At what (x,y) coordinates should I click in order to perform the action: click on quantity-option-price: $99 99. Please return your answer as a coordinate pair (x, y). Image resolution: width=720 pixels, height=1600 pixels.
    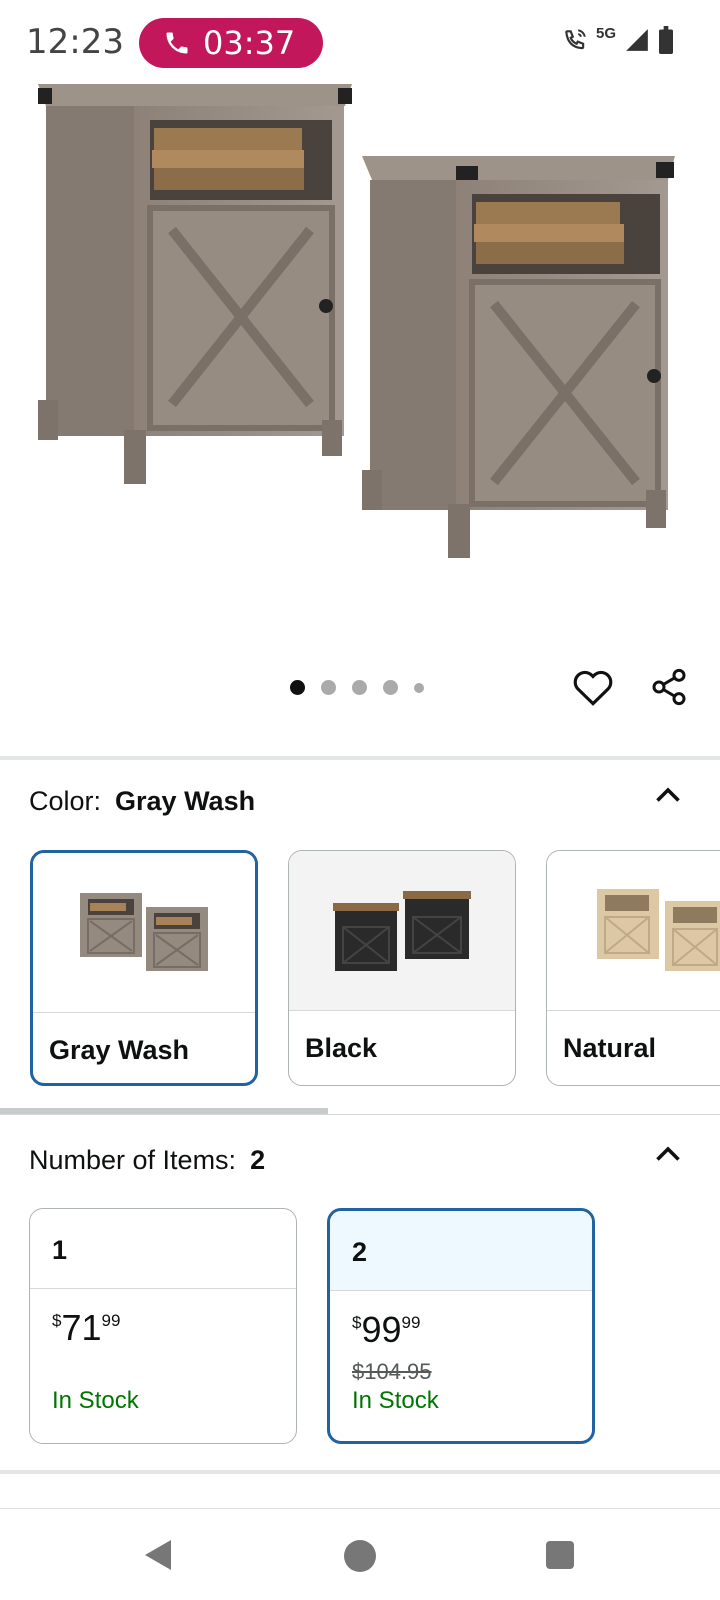
    Looking at the image, I should click on (472, 1330).